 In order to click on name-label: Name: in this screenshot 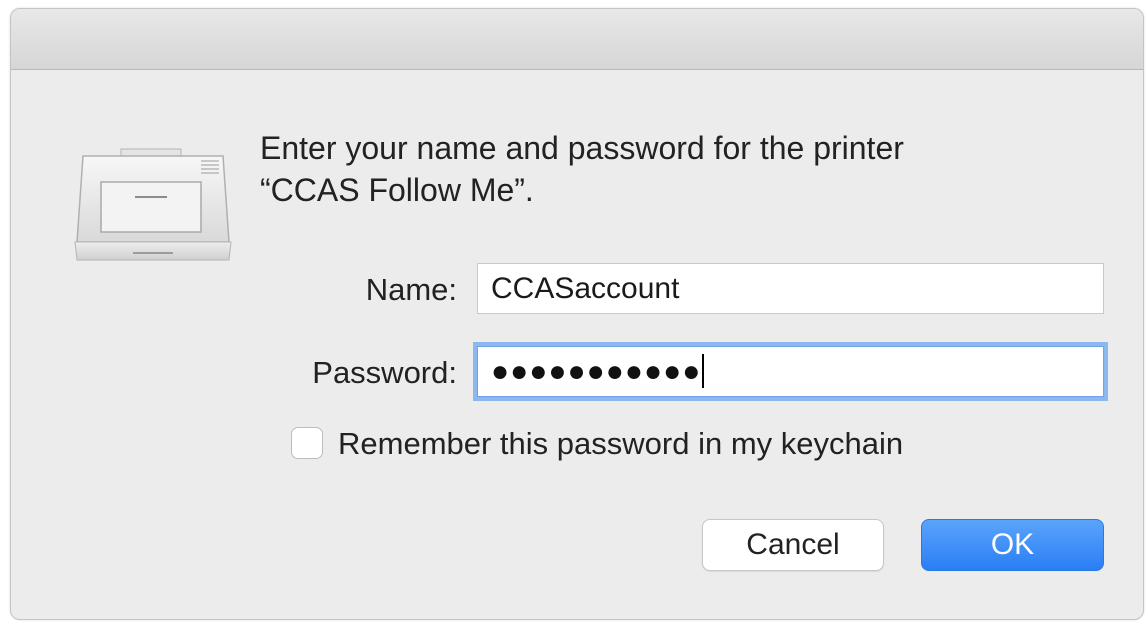, I will do `click(411, 289)`.